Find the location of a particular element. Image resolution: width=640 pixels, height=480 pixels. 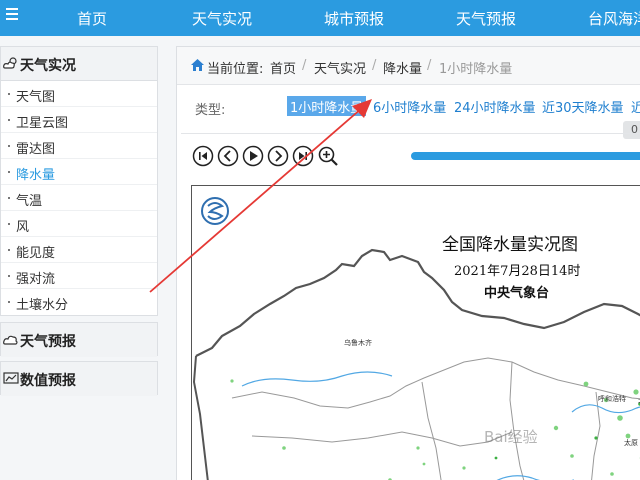

breadcrumb: 当前位置: 首页 / 天气实况 / 降水量 / 1小时降水量 is located at coordinates (408, 66).